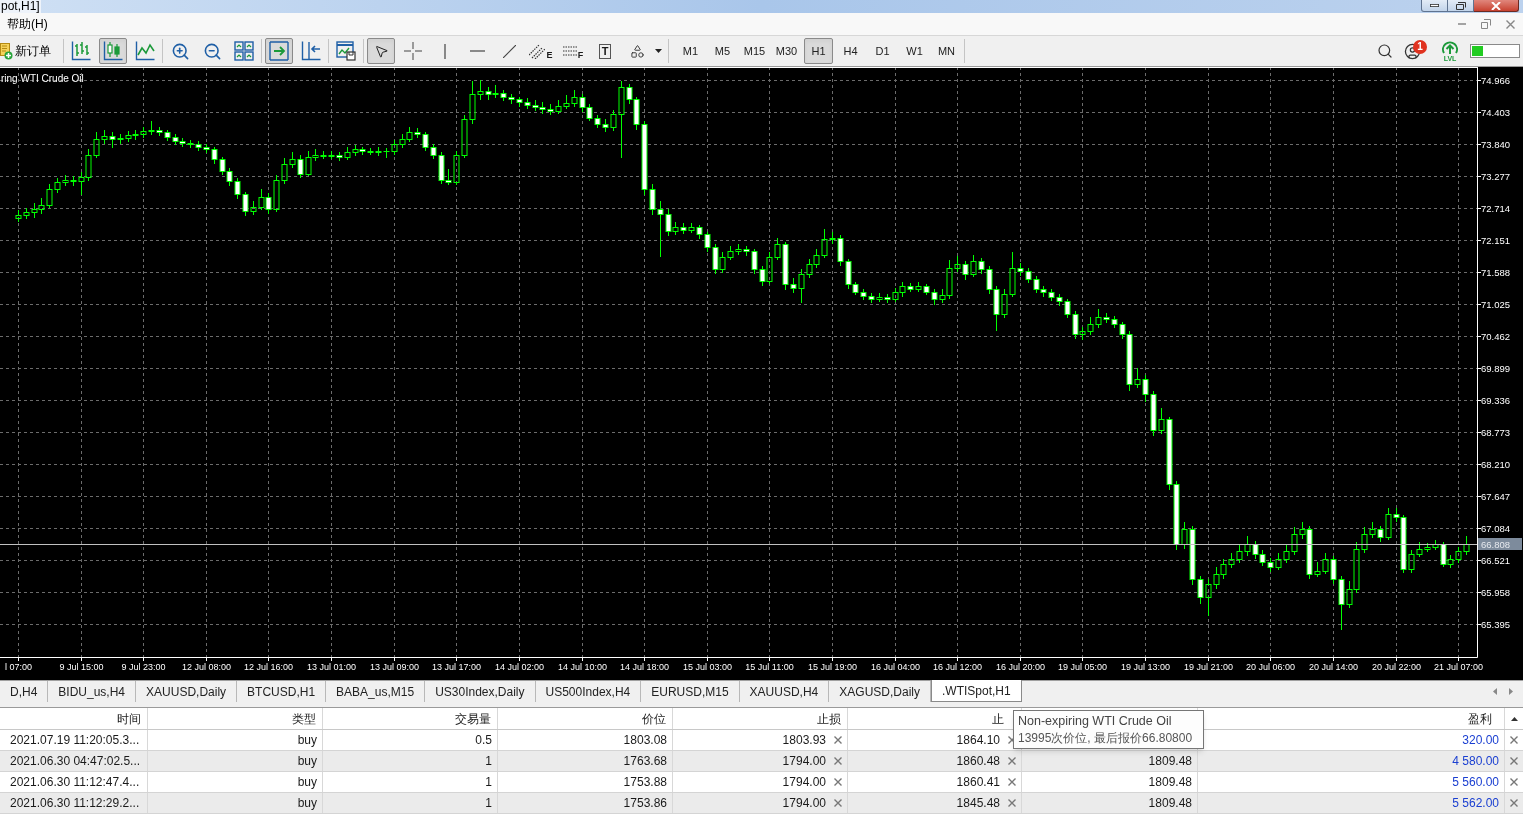 This screenshot has width=1523, height=817. I want to click on price-axis-label: 69.899, so click(1496, 368).